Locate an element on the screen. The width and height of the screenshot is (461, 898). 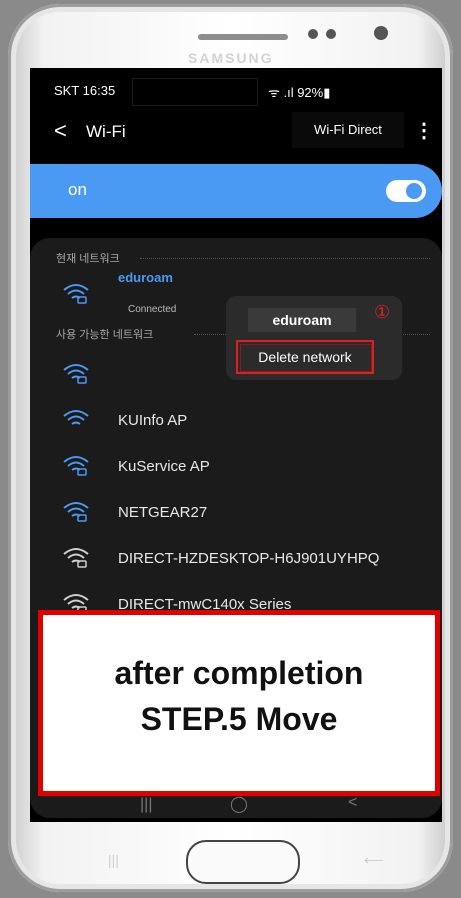
wifi-toggle is located at coordinates (406, 191).